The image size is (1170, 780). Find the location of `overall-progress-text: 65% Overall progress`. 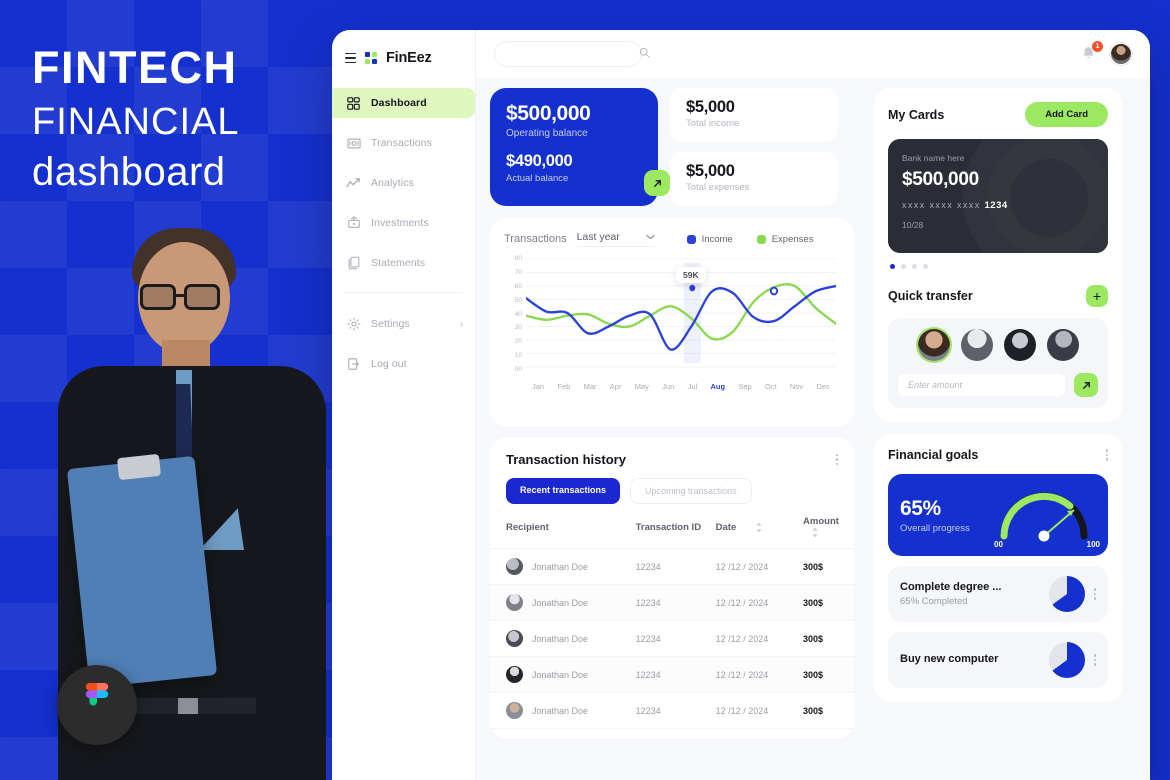

overall-progress-text: 65% Overall progress is located at coordinates (935, 515).